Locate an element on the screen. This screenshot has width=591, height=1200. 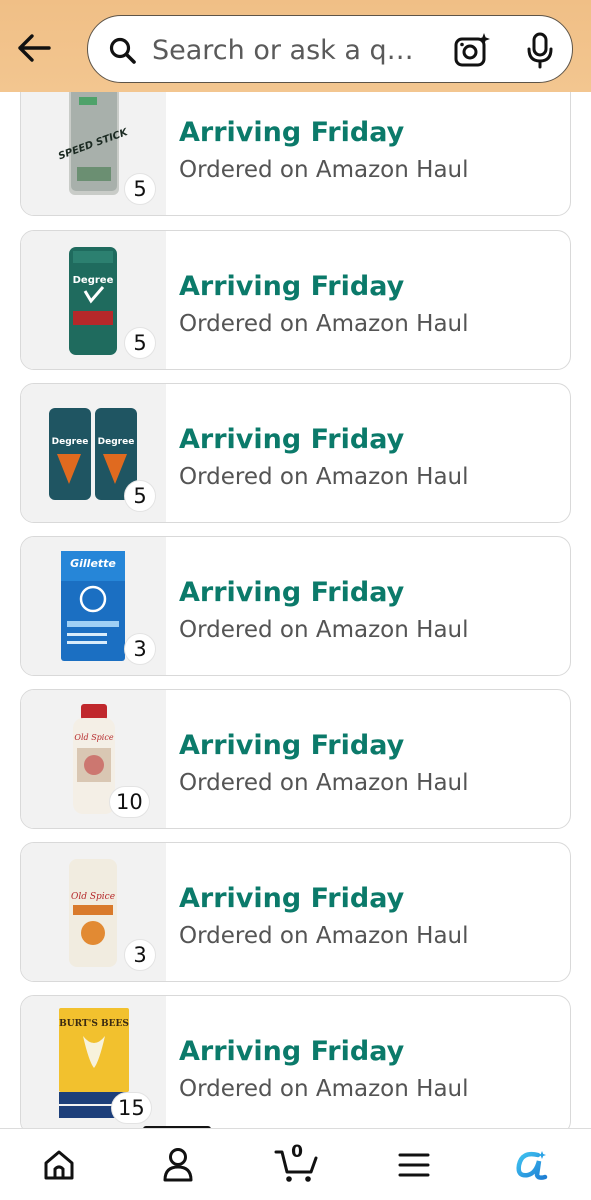
product-thumbnail: SPEED STICK 5 is located at coordinates (93, 153).